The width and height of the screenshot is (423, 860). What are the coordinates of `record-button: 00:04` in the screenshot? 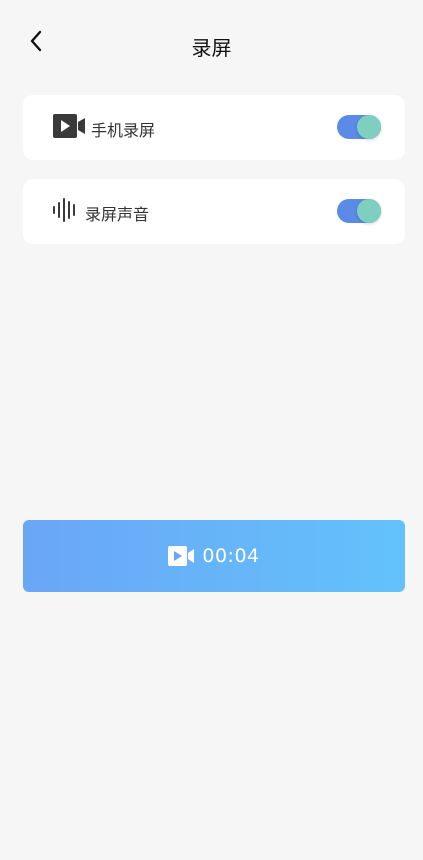 It's located at (214, 556).